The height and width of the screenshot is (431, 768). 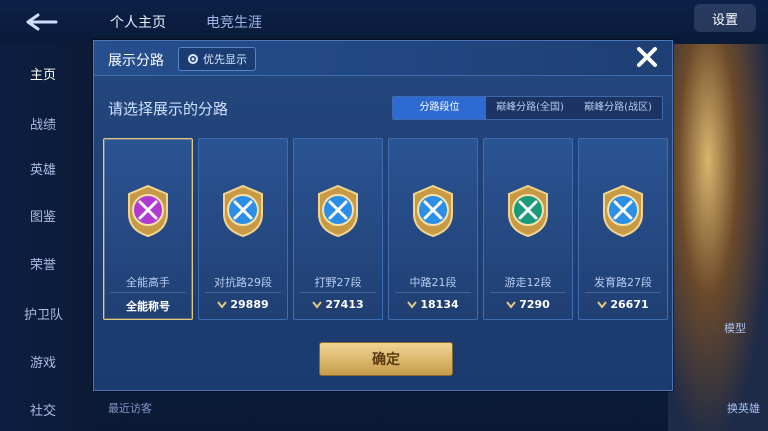 What do you see at coordinates (528, 282) in the screenshot?
I see `lane-card-name: 游走12段` at bounding box center [528, 282].